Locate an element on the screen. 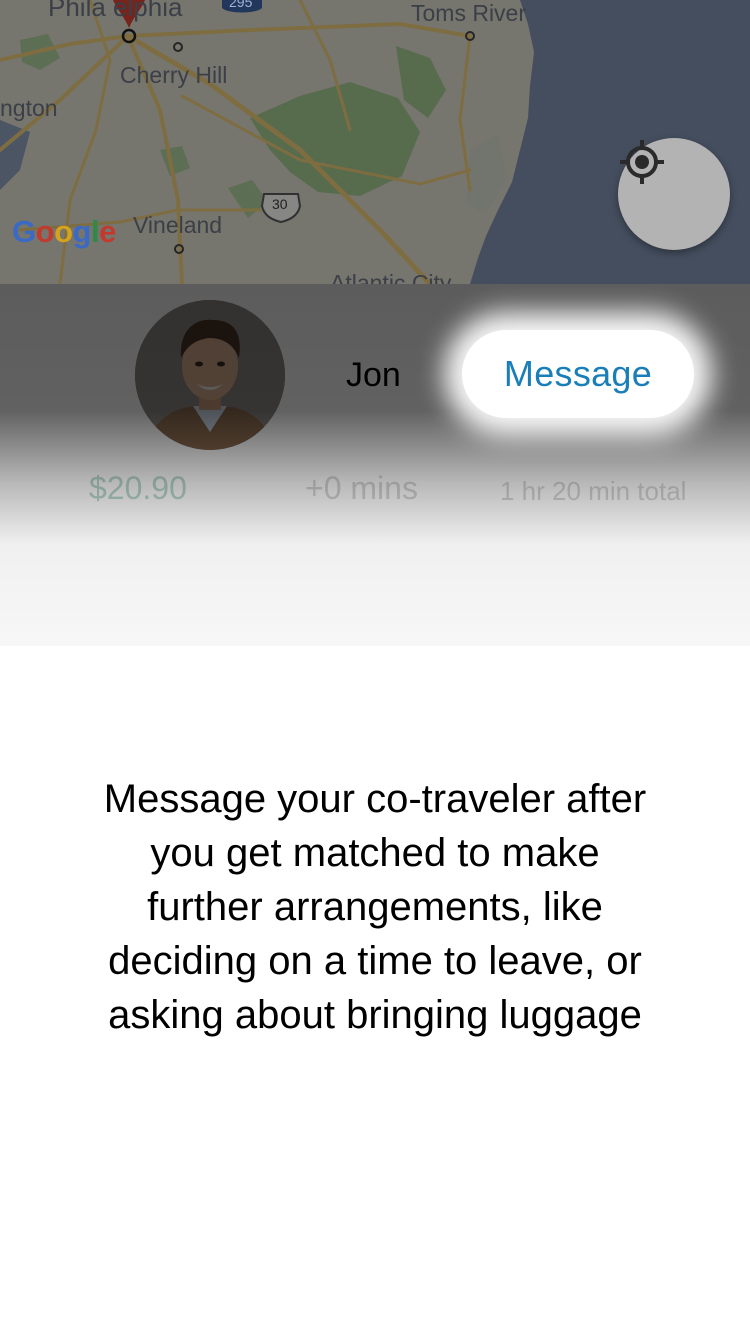 This screenshot has width=750, height=1334. trip-total-time: 1 hr 20 min total is located at coordinates (593, 491).